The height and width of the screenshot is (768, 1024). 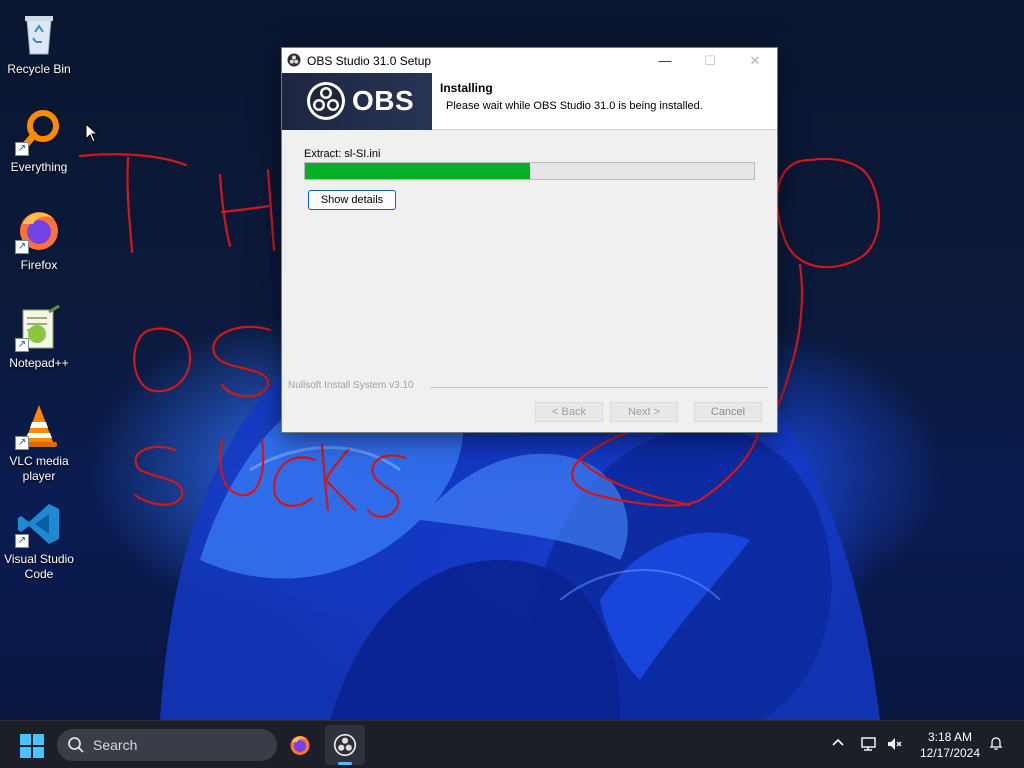 I want to click on desktop-icon-vlc: ↗ VLC media player, so click(x=39, y=443).